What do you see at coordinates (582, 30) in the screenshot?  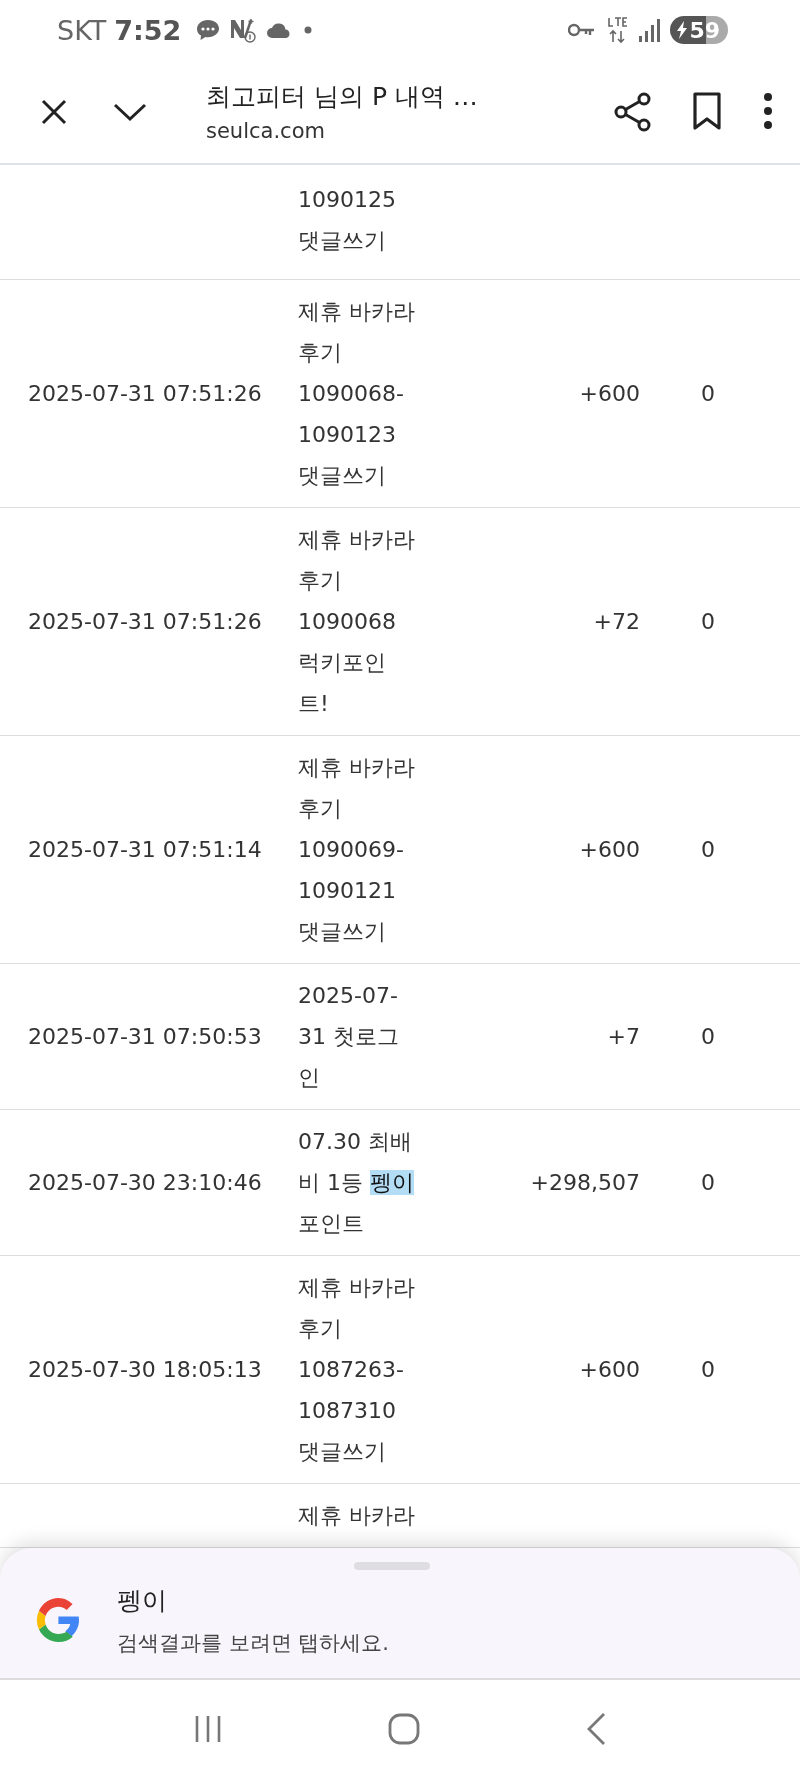 I see `key-icon` at bounding box center [582, 30].